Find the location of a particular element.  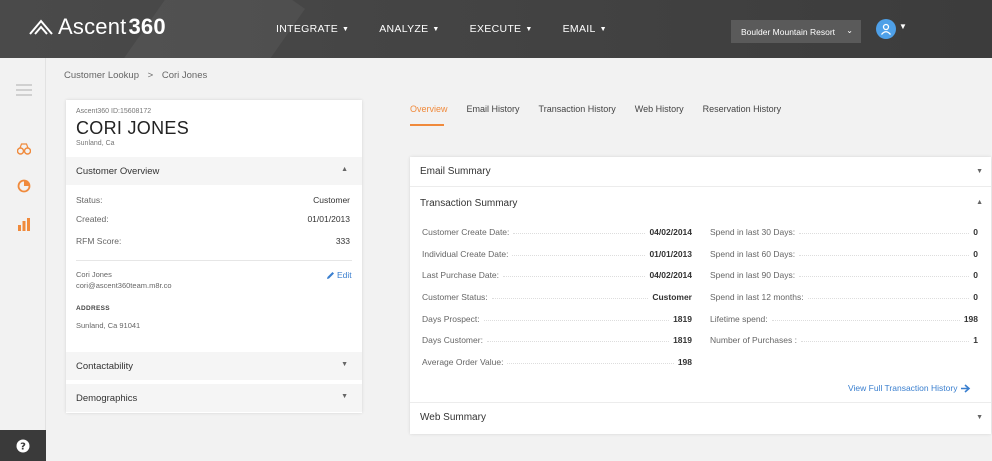

account-select: Boulder Mountain Resort ⌄ is located at coordinates (796, 31).